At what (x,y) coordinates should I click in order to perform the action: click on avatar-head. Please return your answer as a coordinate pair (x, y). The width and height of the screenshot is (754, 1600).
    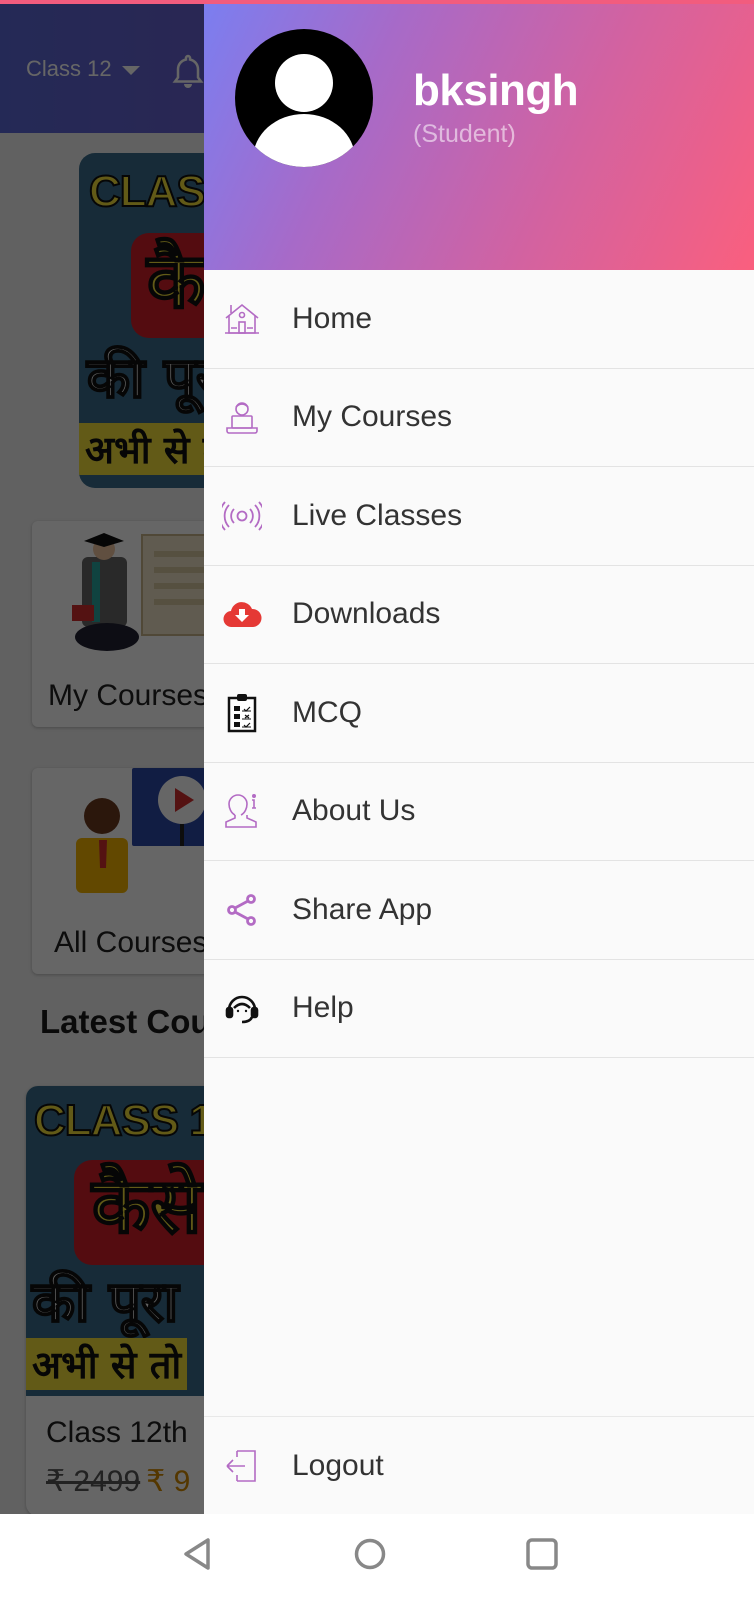
    Looking at the image, I should click on (304, 83).